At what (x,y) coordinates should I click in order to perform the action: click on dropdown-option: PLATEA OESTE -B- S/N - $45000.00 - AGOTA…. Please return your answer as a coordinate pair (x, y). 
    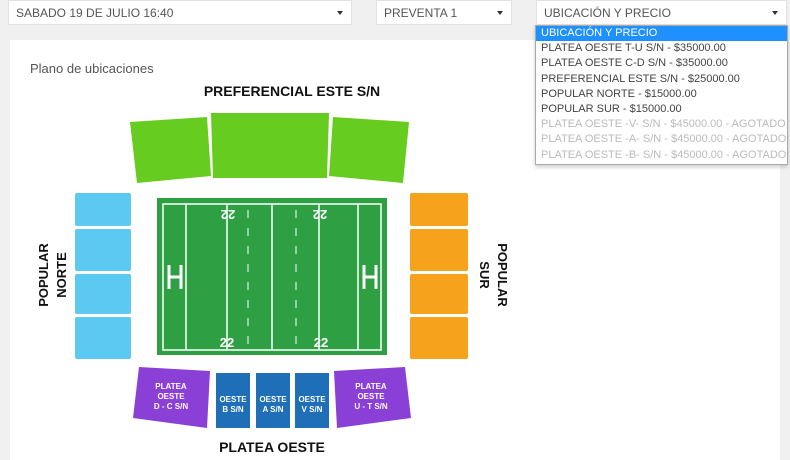
    Looking at the image, I should click on (664, 154).